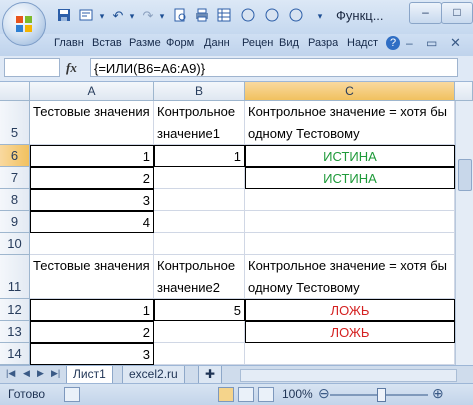 The height and width of the screenshot is (405, 473). Describe the element at coordinates (323, 43) in the screenshot. I see `tab-developer: Разра` at that location.